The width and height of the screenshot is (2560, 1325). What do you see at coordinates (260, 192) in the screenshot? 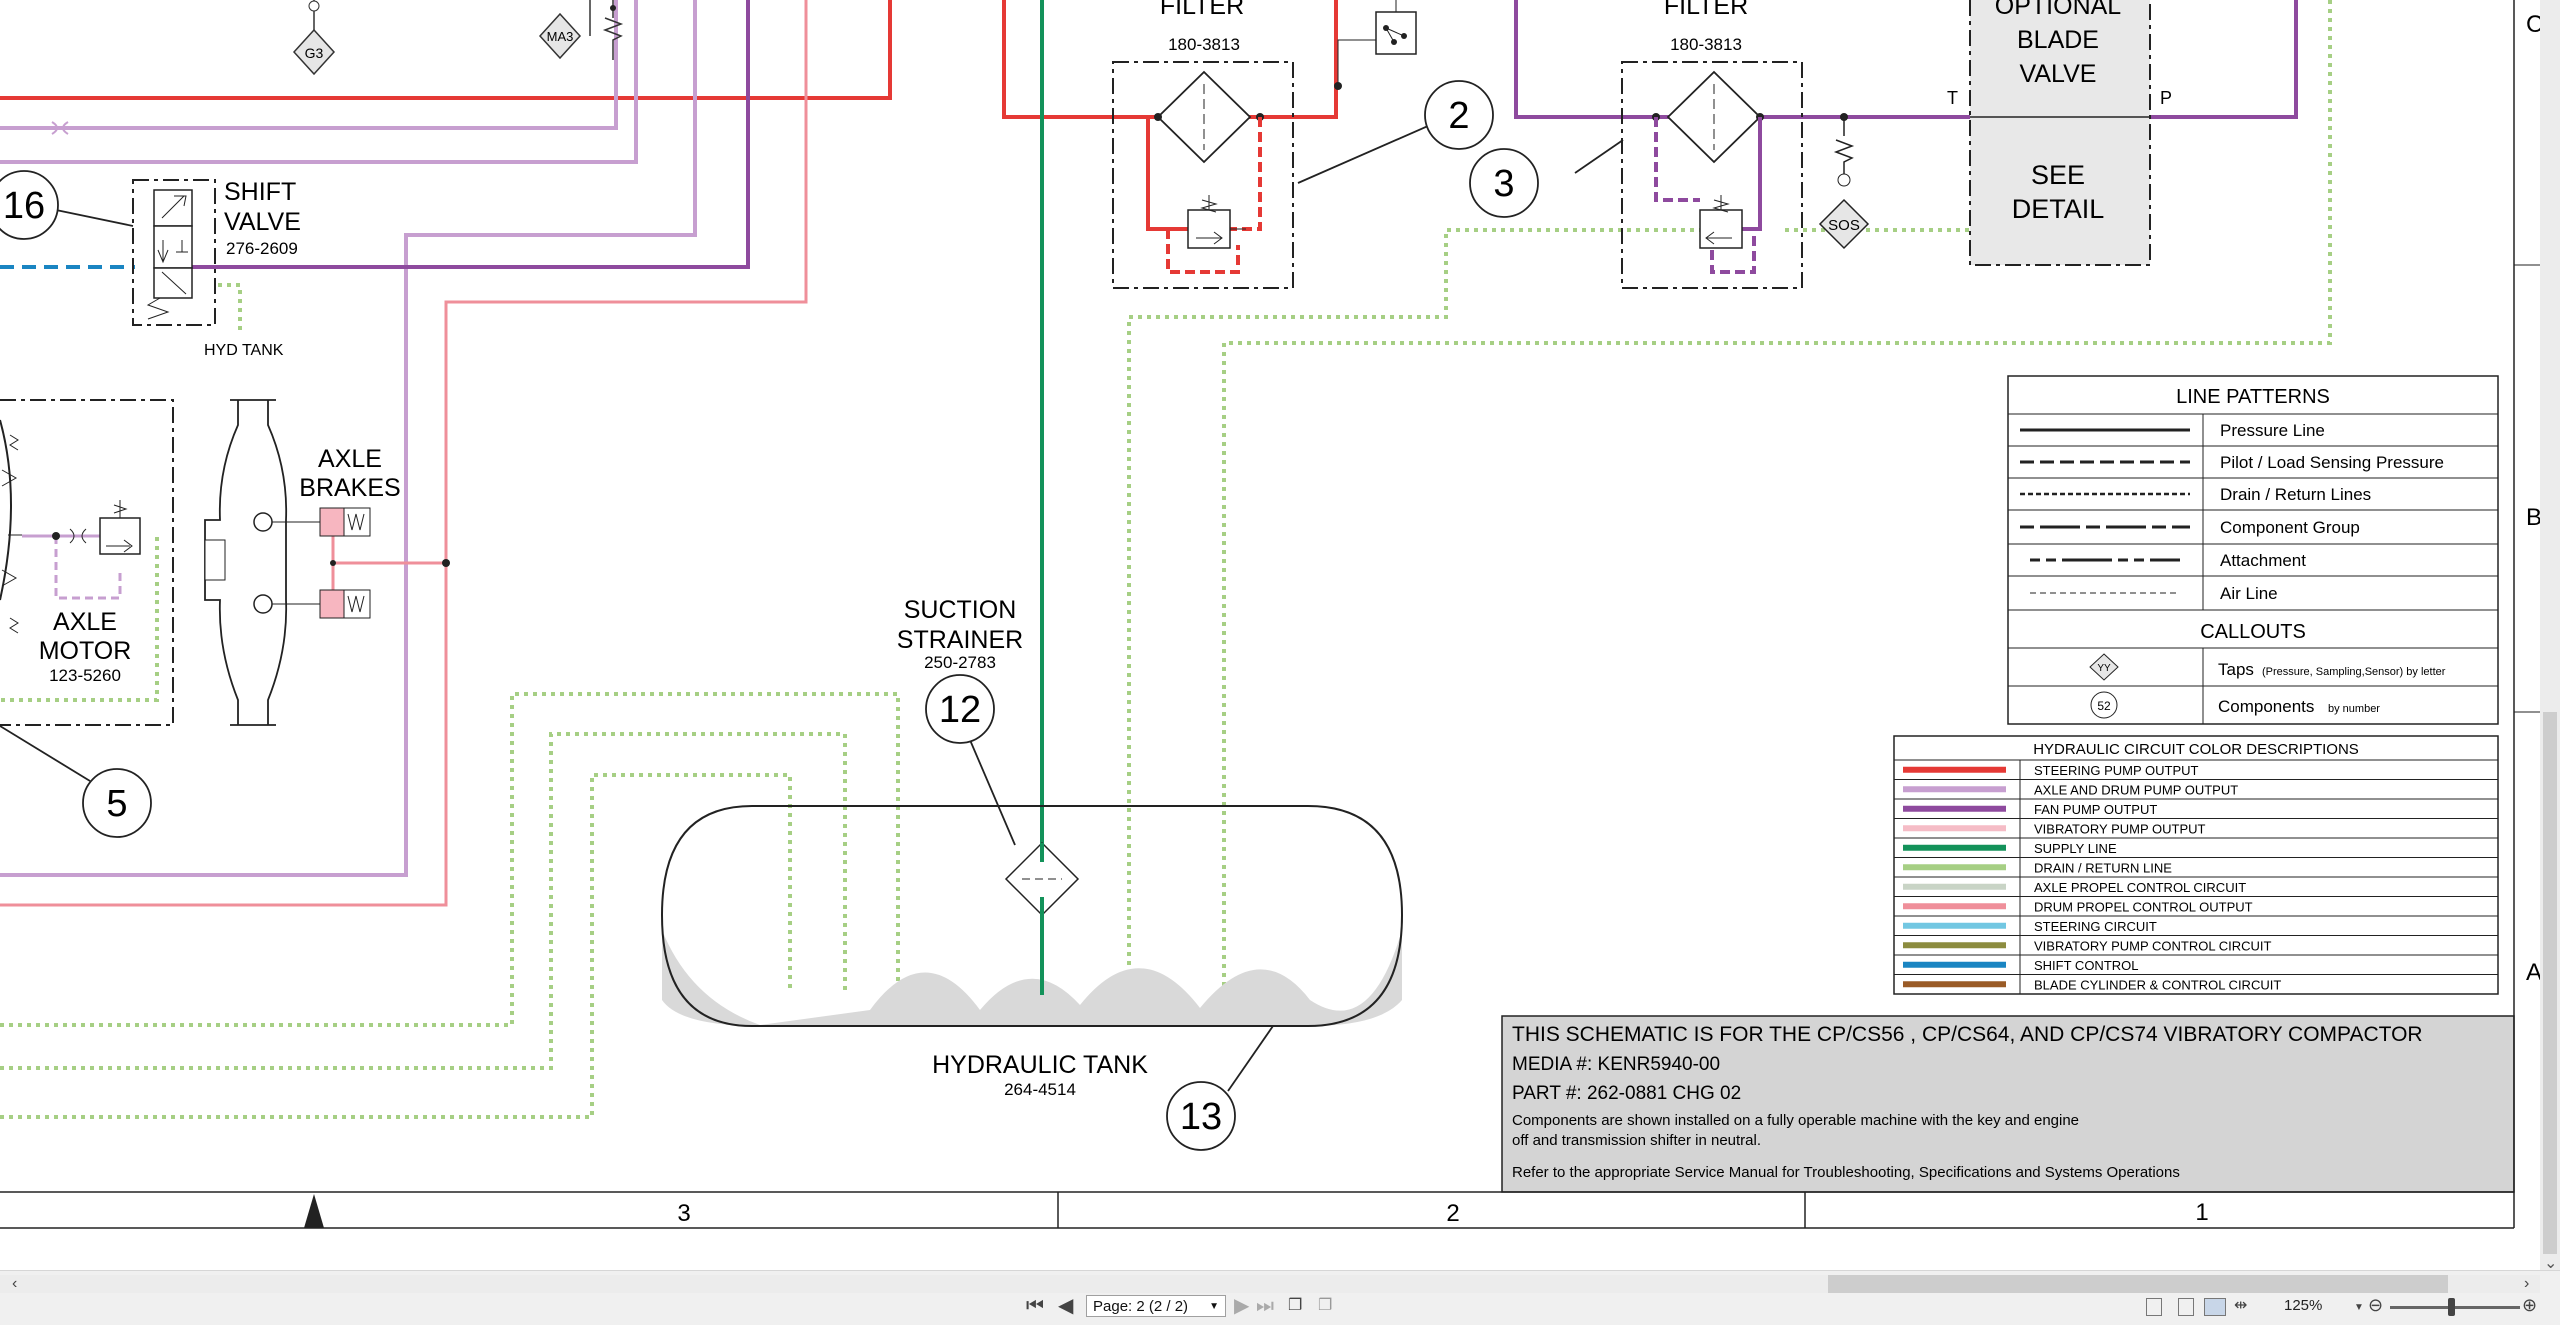
I see `shift-valve-label-1: SHIFT` at bounding box center [260, 192].